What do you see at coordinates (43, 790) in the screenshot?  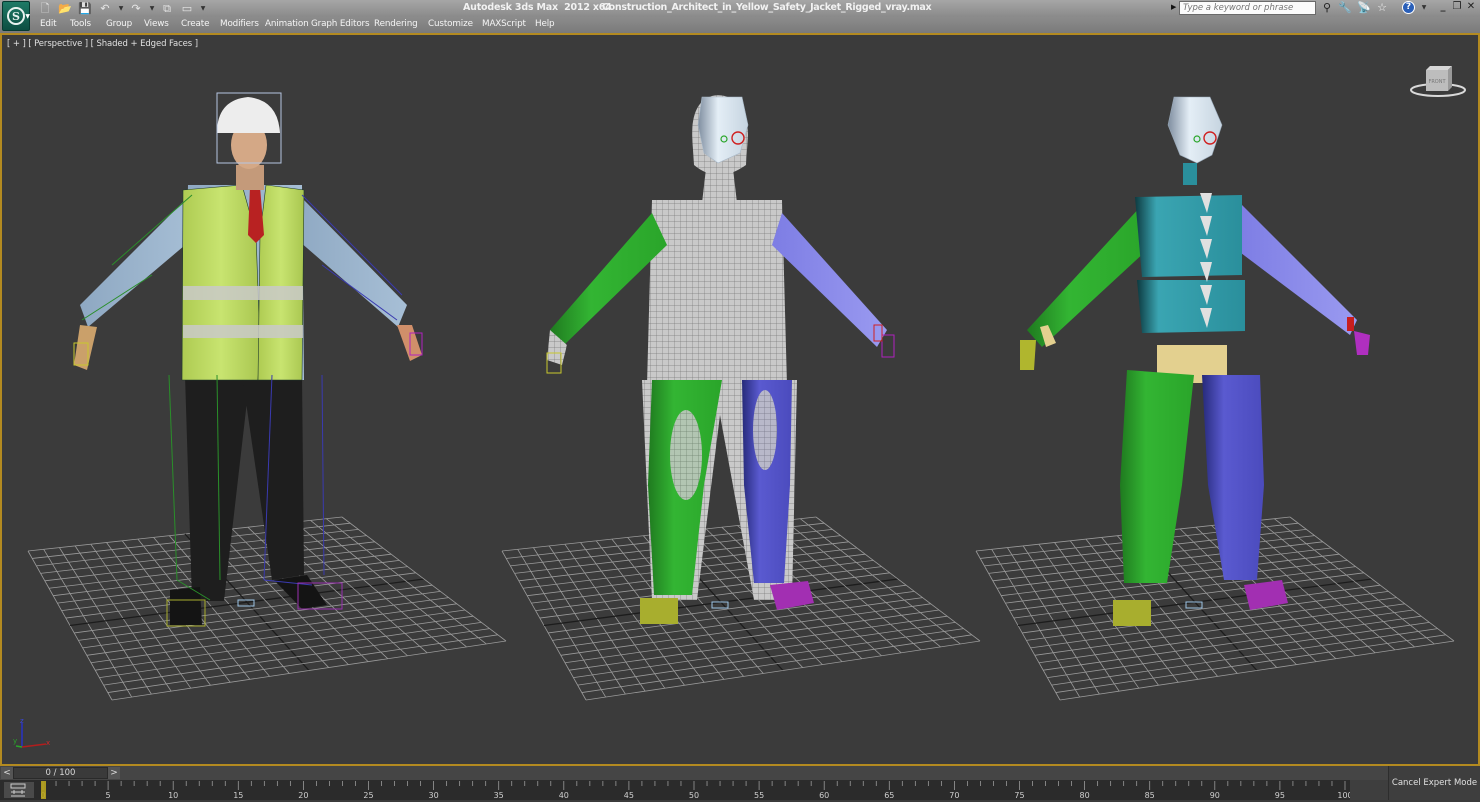 I see `current-frame-marker` at bounding box center [43, 790].